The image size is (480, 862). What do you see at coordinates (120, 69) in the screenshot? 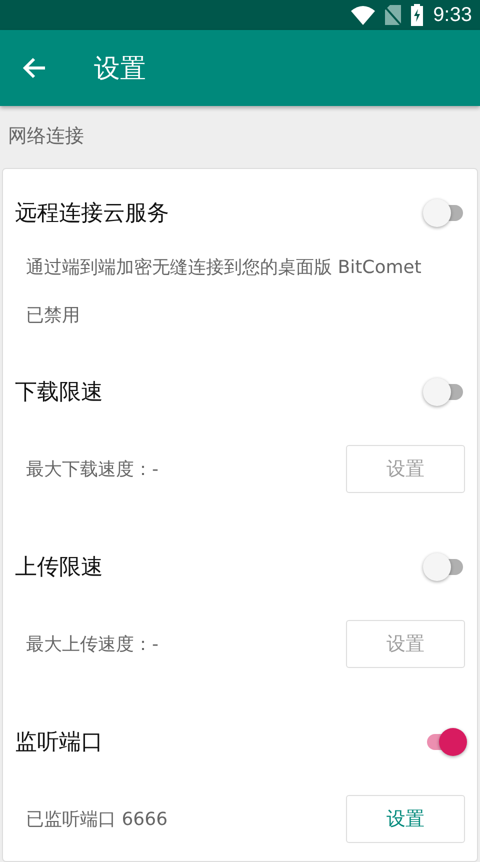
I see `page-title: 设置` at bounding box center [120, 69].